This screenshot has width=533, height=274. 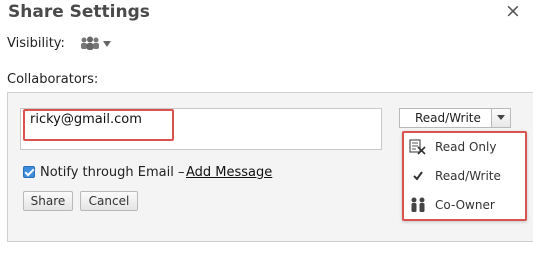 I want to click on visibility-label: Visibility:, so click(x=36, y=43).